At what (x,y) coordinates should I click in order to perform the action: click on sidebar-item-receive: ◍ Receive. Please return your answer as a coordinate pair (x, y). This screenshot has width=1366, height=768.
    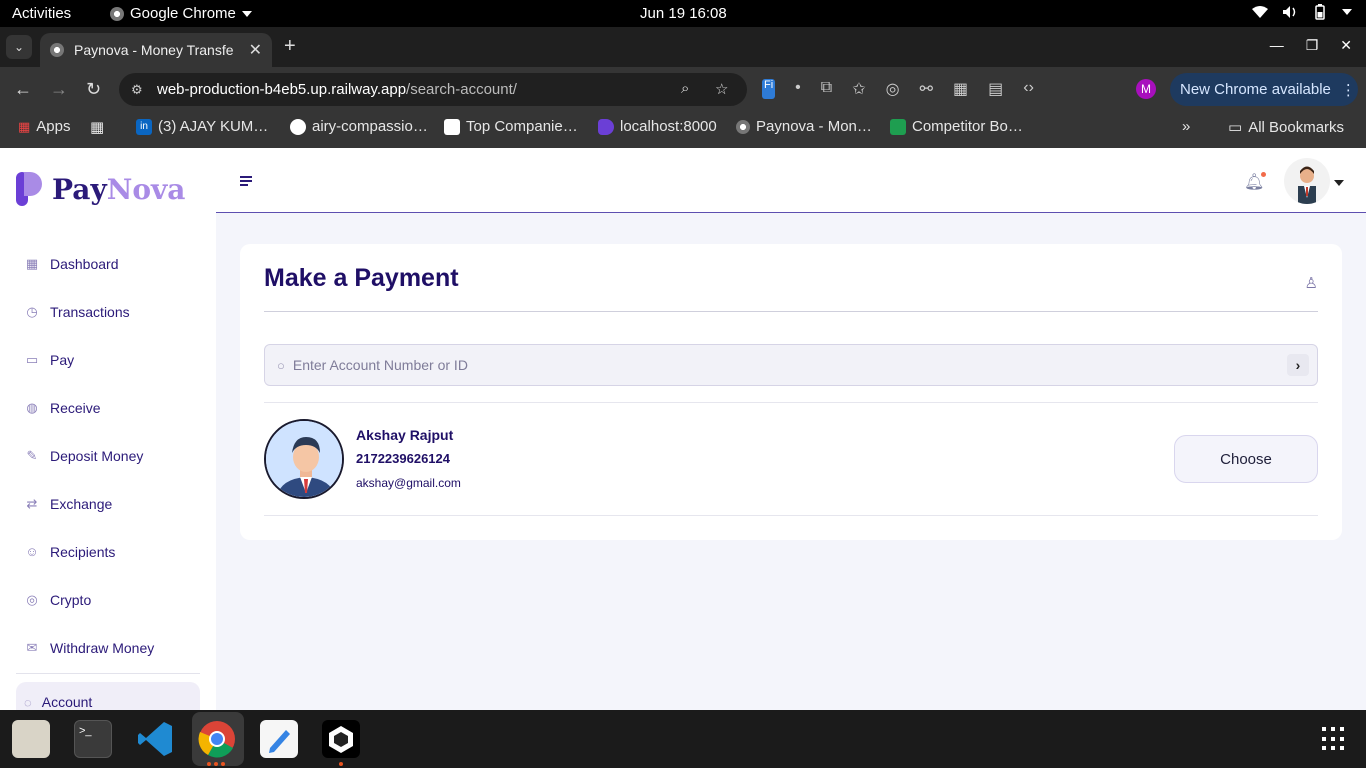
    Looking at the image, I should click on (108, 408).